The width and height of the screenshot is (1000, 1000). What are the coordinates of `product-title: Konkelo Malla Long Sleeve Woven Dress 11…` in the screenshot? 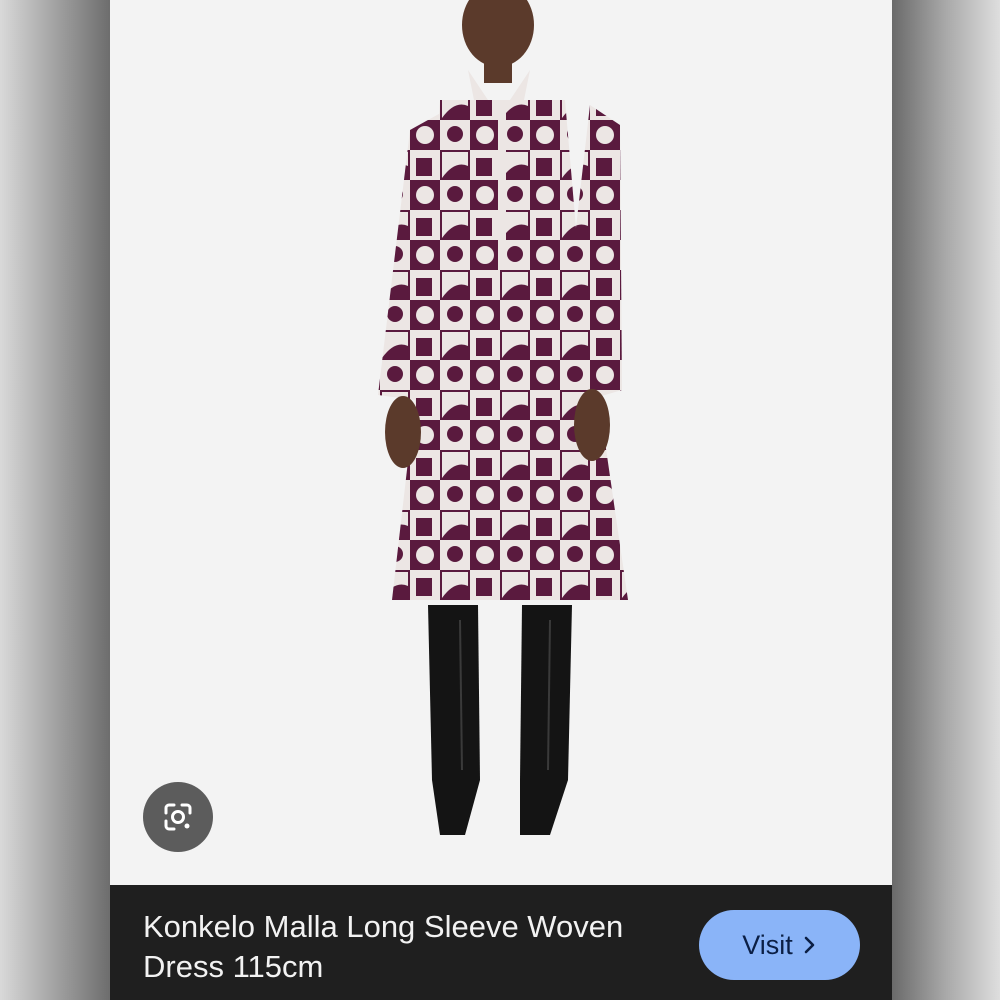 It's located at (413, 947).